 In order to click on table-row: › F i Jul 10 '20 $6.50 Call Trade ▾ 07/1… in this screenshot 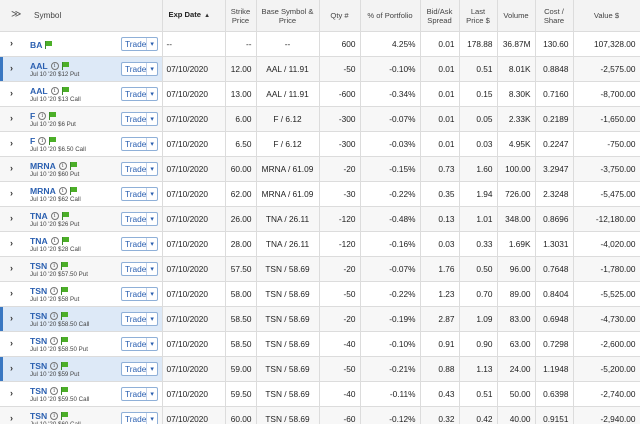, I will do `click(320, 144)`.